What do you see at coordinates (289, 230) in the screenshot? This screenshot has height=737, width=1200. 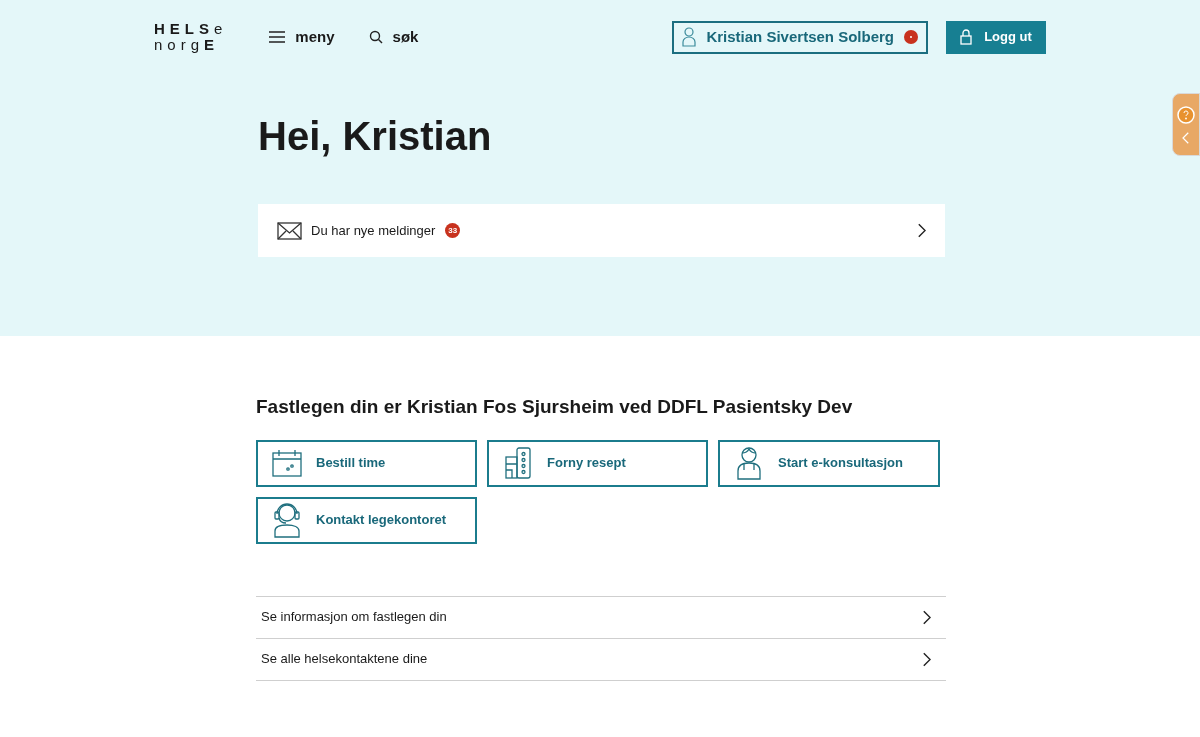 I see `envelope-icon` at bounding box center [289, 230].